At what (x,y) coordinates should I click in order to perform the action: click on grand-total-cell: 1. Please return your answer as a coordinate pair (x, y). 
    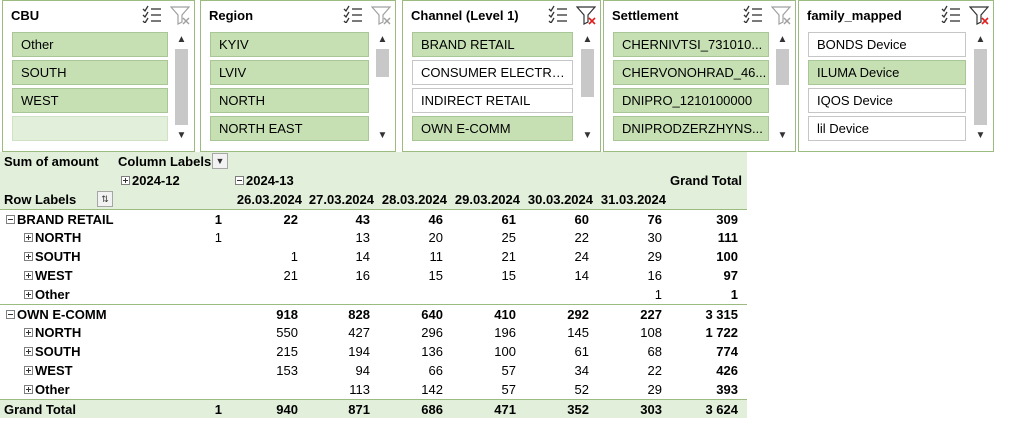
    Looking at the image, I should click on (702, 294).